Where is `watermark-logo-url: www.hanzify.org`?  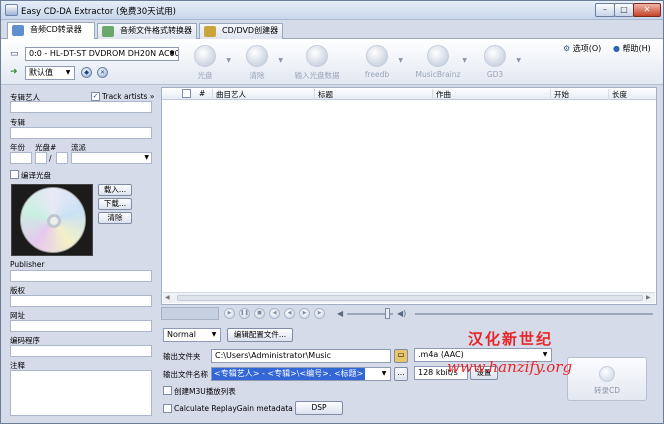
watermark-logo-url: www.hanzify.org is located at coordinates (510, 367).